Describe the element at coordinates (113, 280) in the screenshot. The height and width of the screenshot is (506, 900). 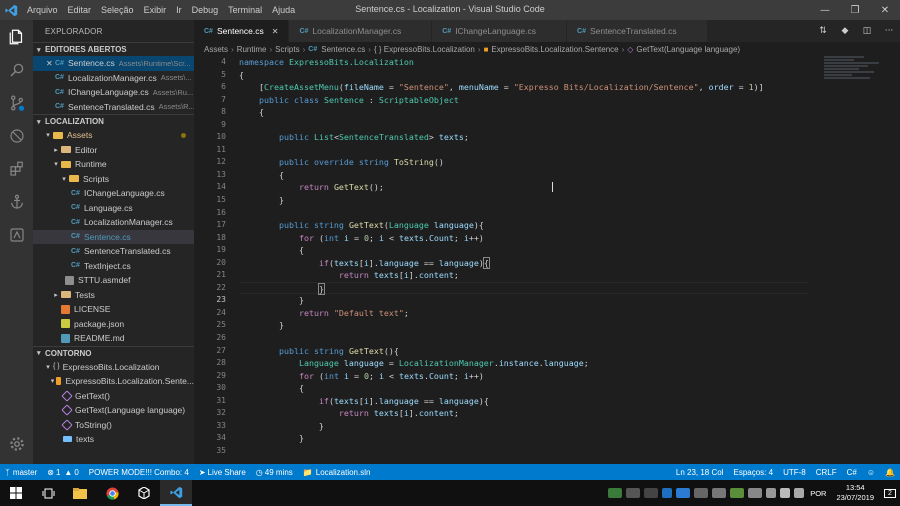
I see `tree-file: STTU.asmdef` at that location.